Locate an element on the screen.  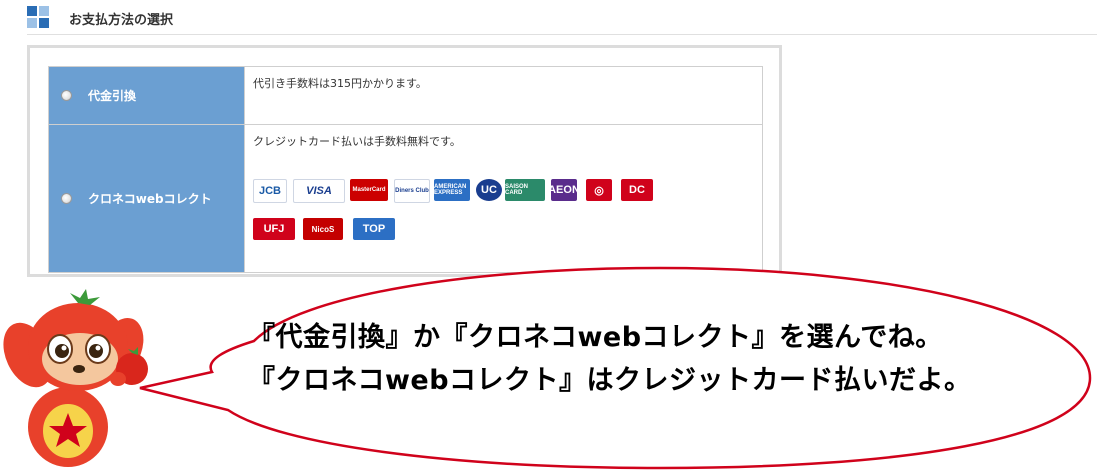
diners-club-logo: Diners Club is located at coordinates (412, 191).